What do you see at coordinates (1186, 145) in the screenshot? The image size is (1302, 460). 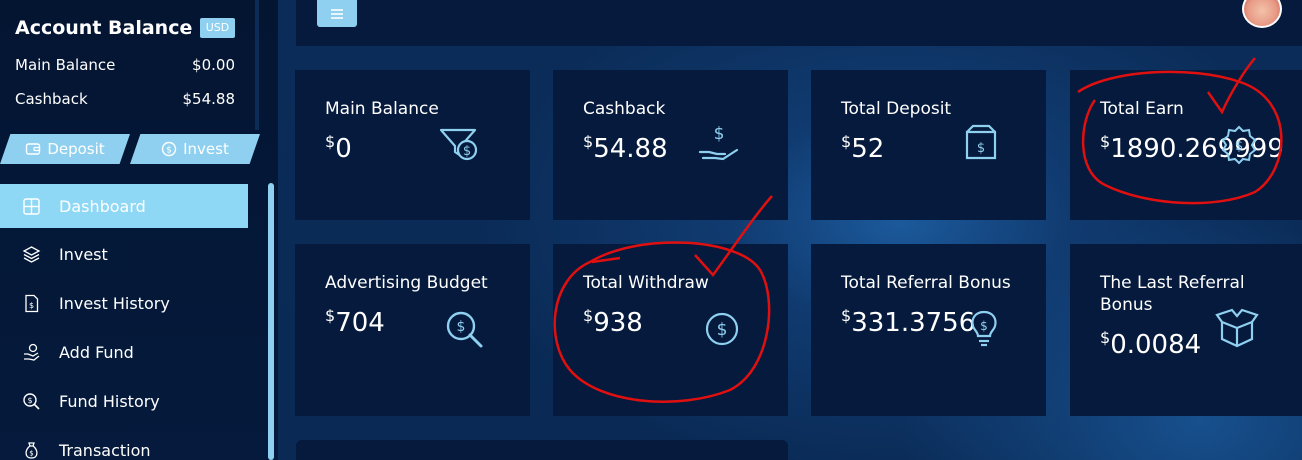 I see `card-total-earn: Total Earn $1890.269999 $` at bounding box center [1186, 145].